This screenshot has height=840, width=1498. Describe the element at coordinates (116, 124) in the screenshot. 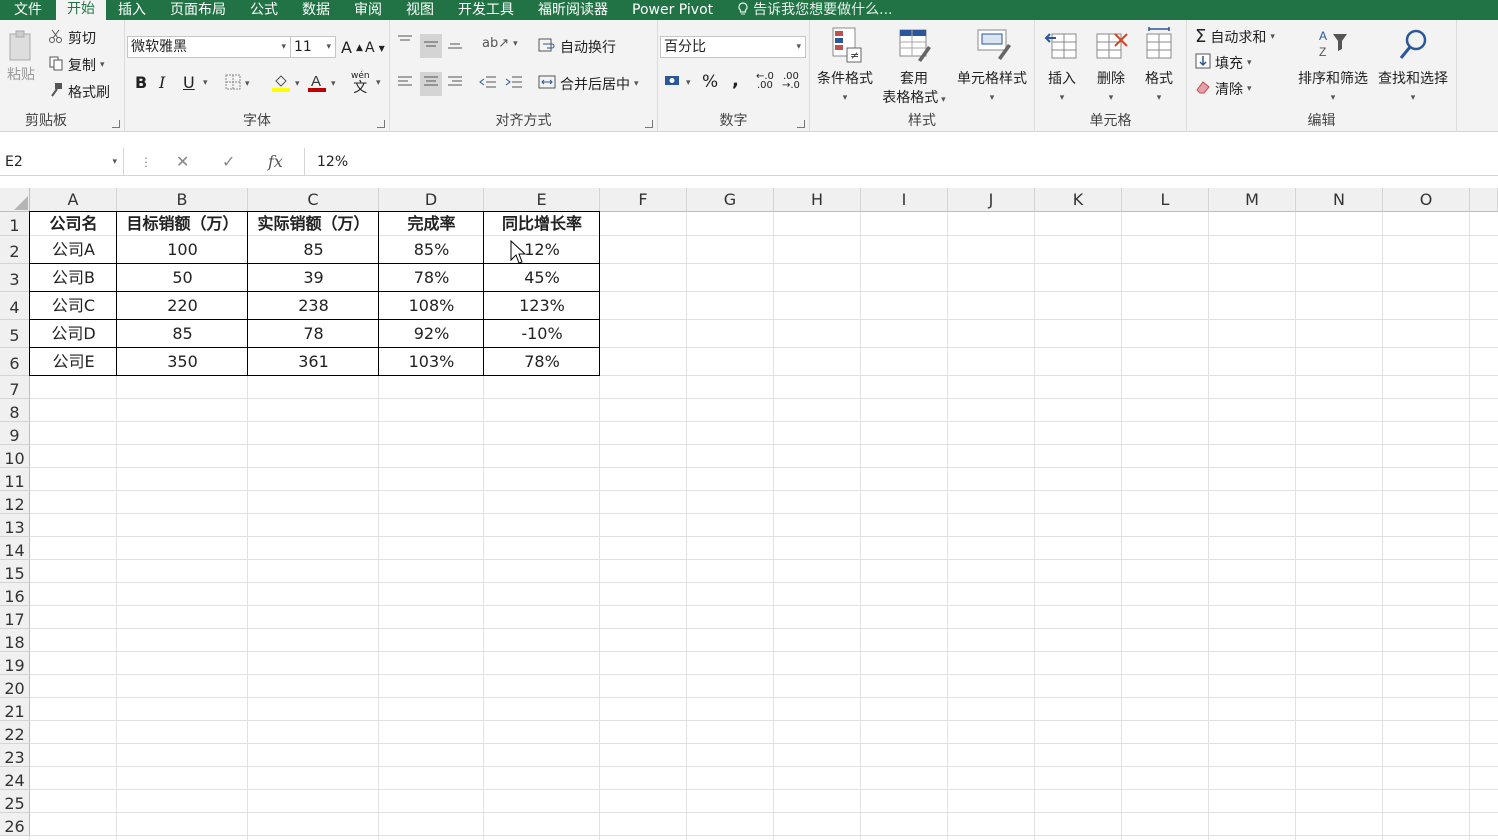

I see `clipboard-launcher-icon` at that location.